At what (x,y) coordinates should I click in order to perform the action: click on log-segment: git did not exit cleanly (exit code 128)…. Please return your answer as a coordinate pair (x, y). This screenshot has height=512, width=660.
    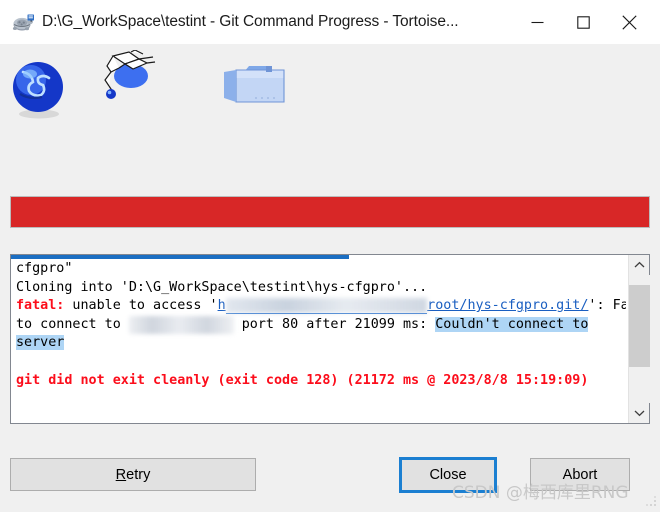
    Looking at the image, I should click on (302, 380).